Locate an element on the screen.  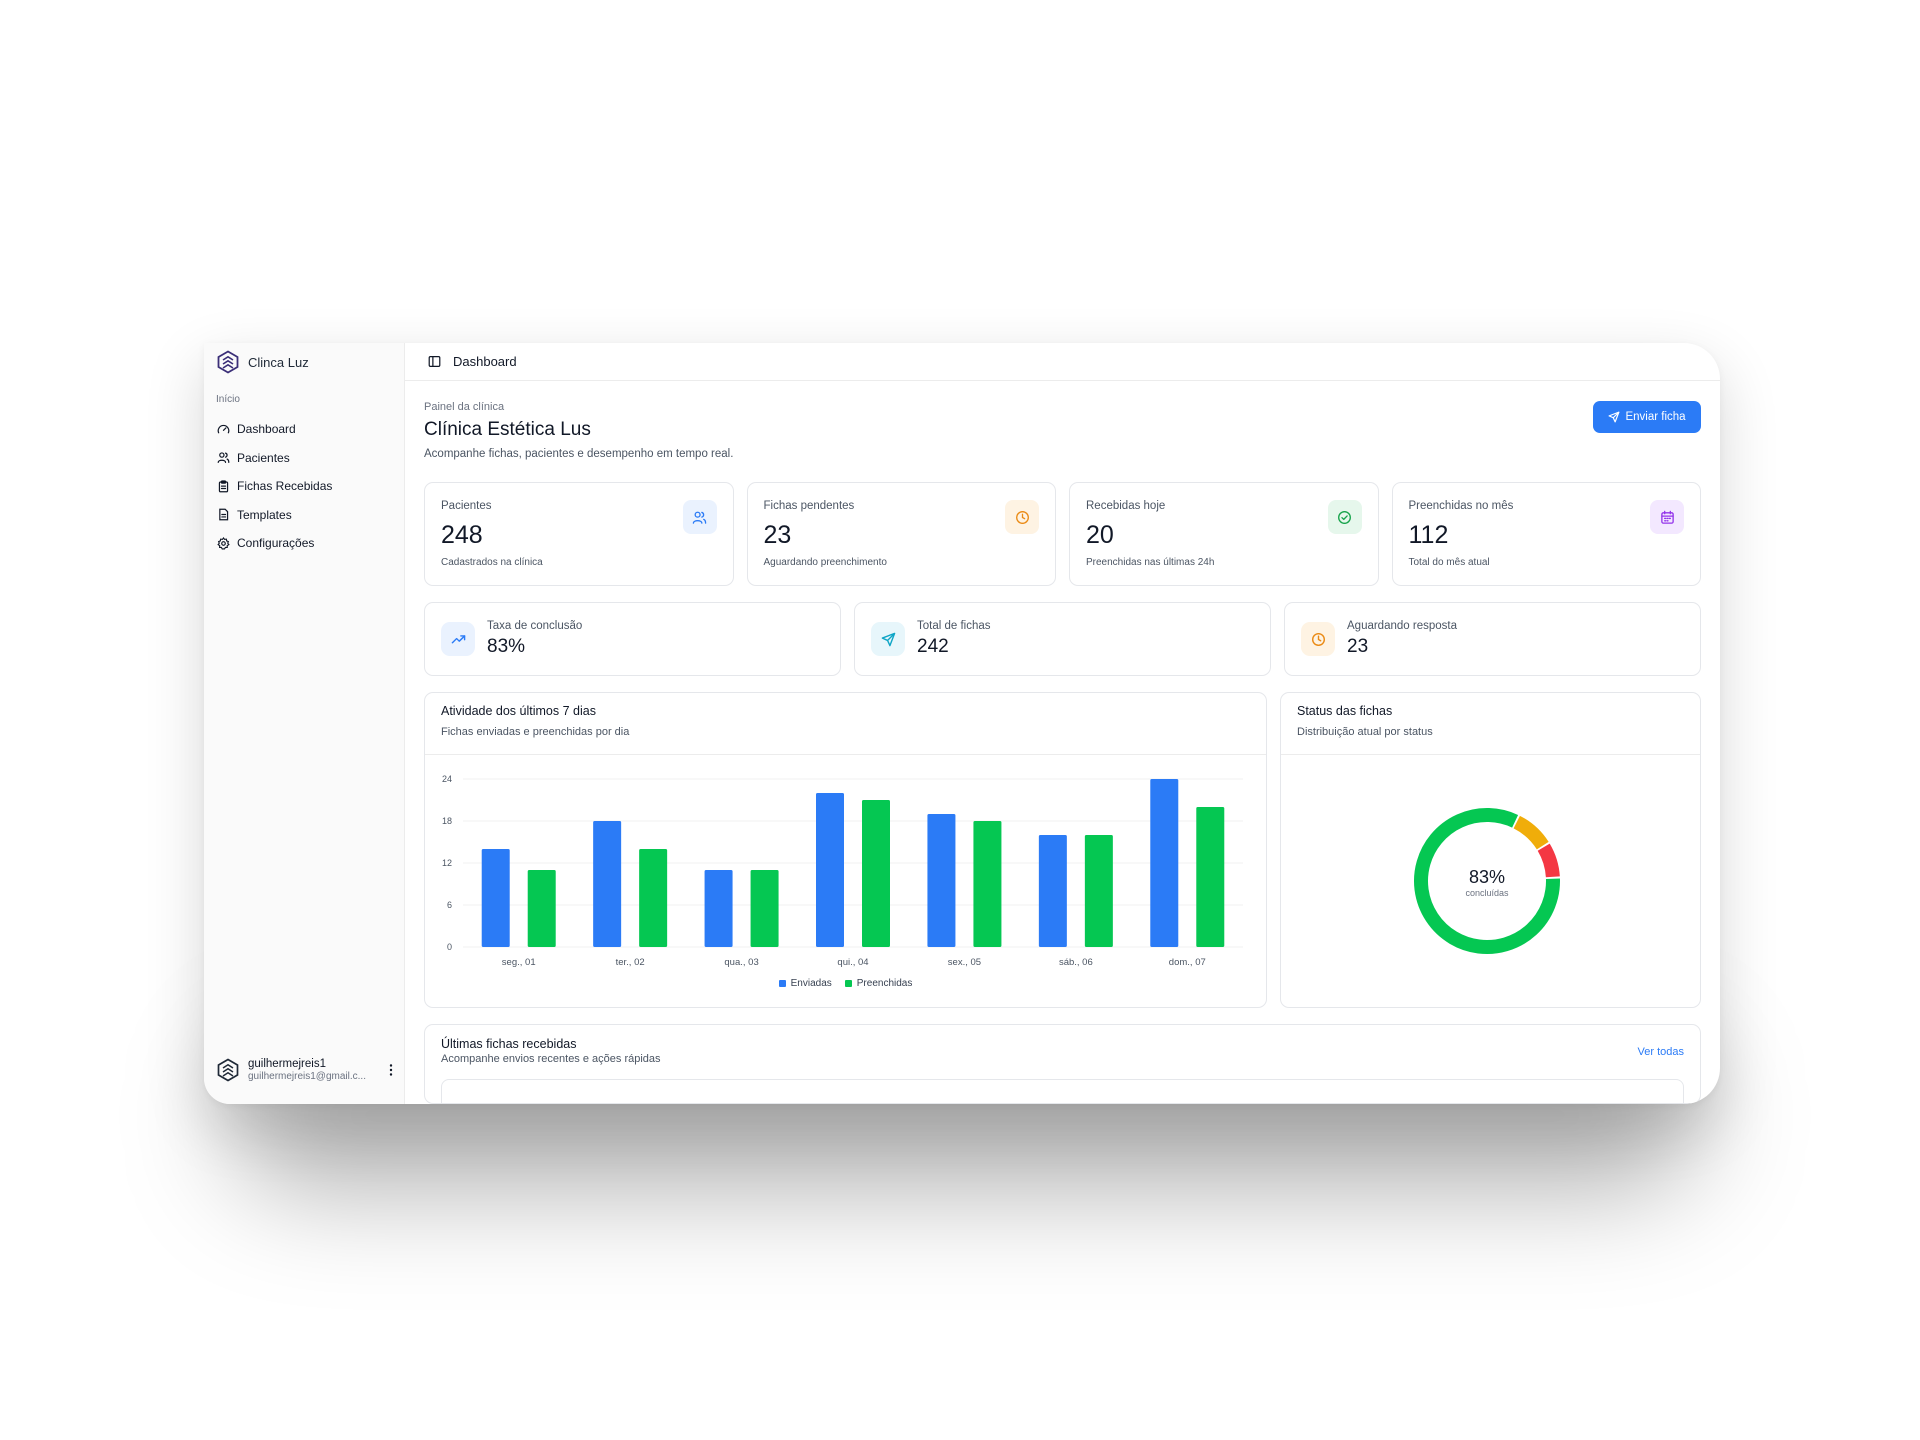
page-title: Clínica Estética Lus is located at coordinates (507, 429).